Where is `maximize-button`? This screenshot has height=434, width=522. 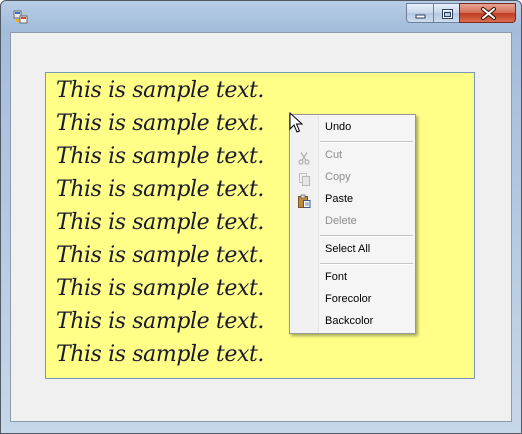
maximize-button is located at coordinates (446, 13).